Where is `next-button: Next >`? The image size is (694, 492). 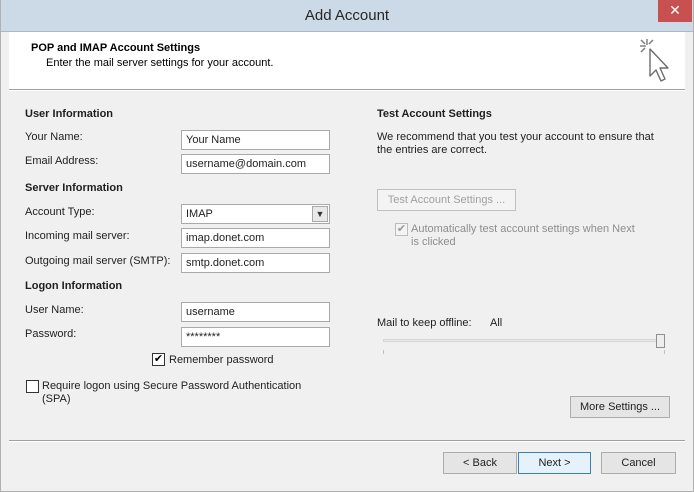 next-button: Next > is located at coordinates (554, 463).